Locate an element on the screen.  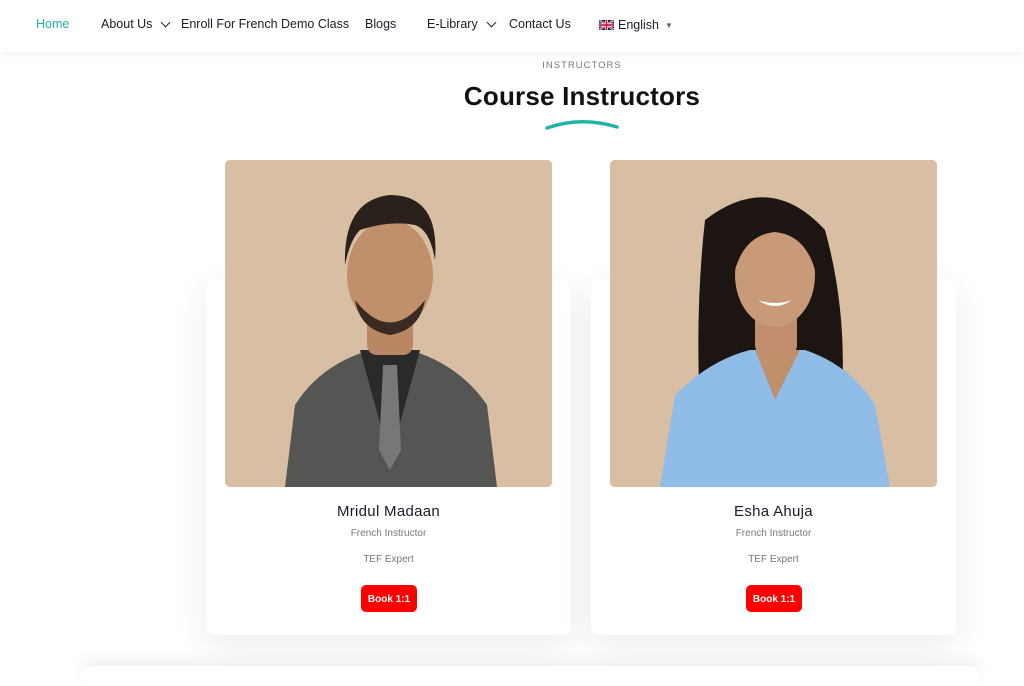
nav-about-label: About Us is located at coordinates (127, 24).